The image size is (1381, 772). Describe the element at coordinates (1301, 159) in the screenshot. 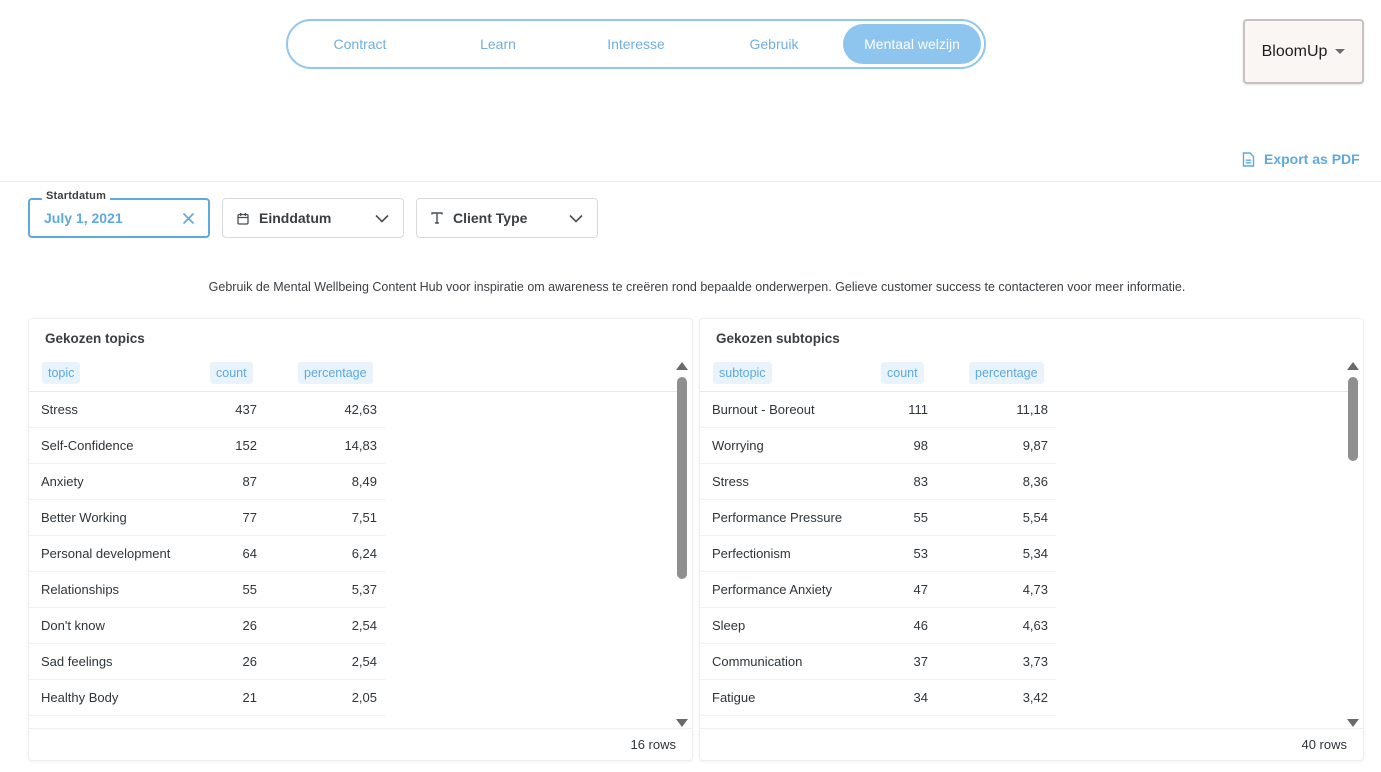

I see `export-pdf-button: Export as PDF` at that location.